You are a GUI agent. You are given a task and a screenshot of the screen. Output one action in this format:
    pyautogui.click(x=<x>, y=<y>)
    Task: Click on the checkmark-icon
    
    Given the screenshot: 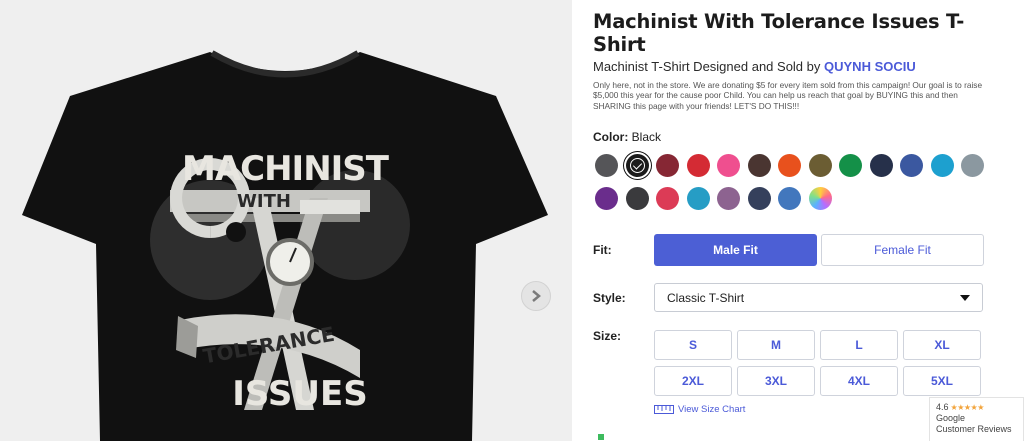 What is the action you would take?
    pyautogui.click(x=637, y=165)
    